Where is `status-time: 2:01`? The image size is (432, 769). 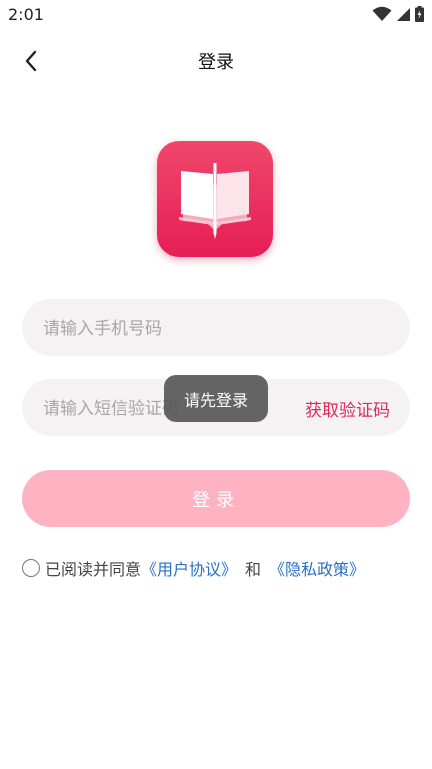
status-time: 2:01 is located at coordinates (26, 14).